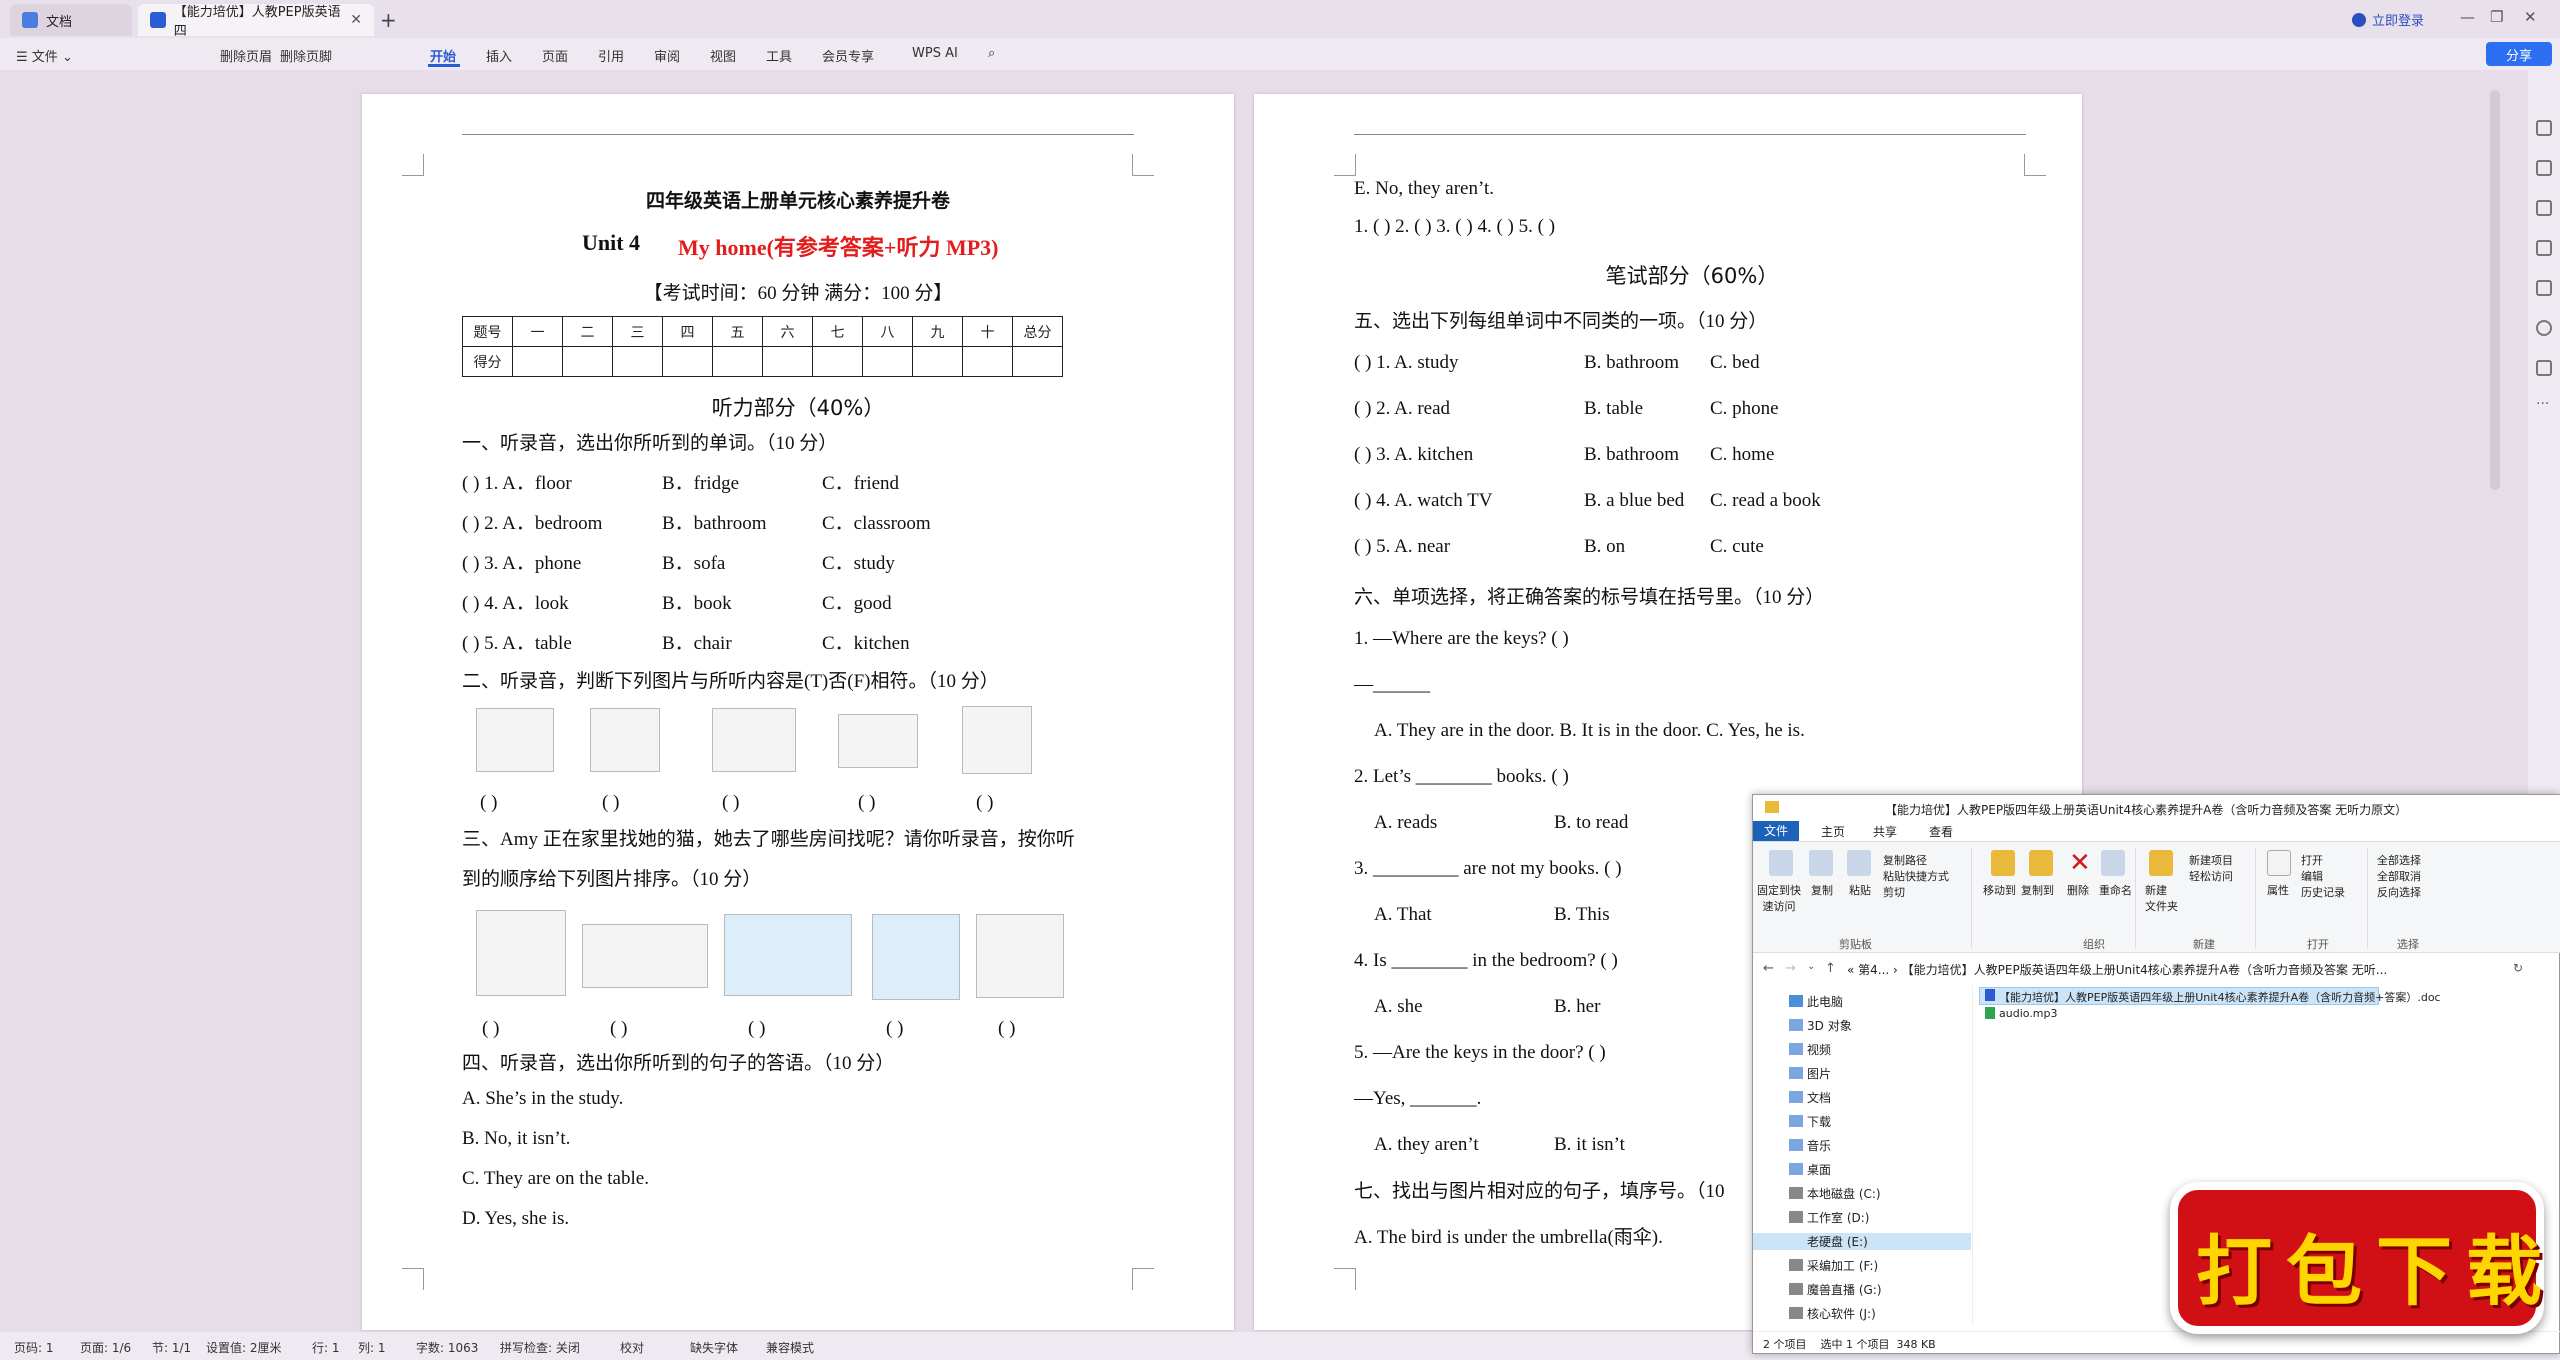  Describe the element at coordinates (848, 55) in the screenshot. I see `tab-member: 会员专享` at that location.